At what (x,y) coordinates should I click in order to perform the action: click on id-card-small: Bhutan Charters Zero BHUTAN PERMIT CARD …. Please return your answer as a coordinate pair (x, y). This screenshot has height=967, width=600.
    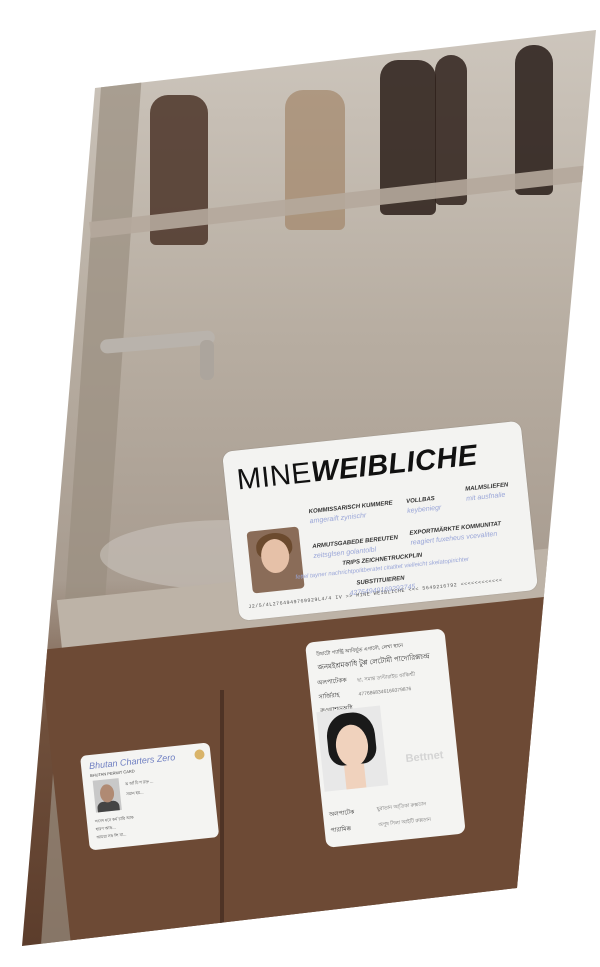
    Looking at the image, I should click on (150, 796).